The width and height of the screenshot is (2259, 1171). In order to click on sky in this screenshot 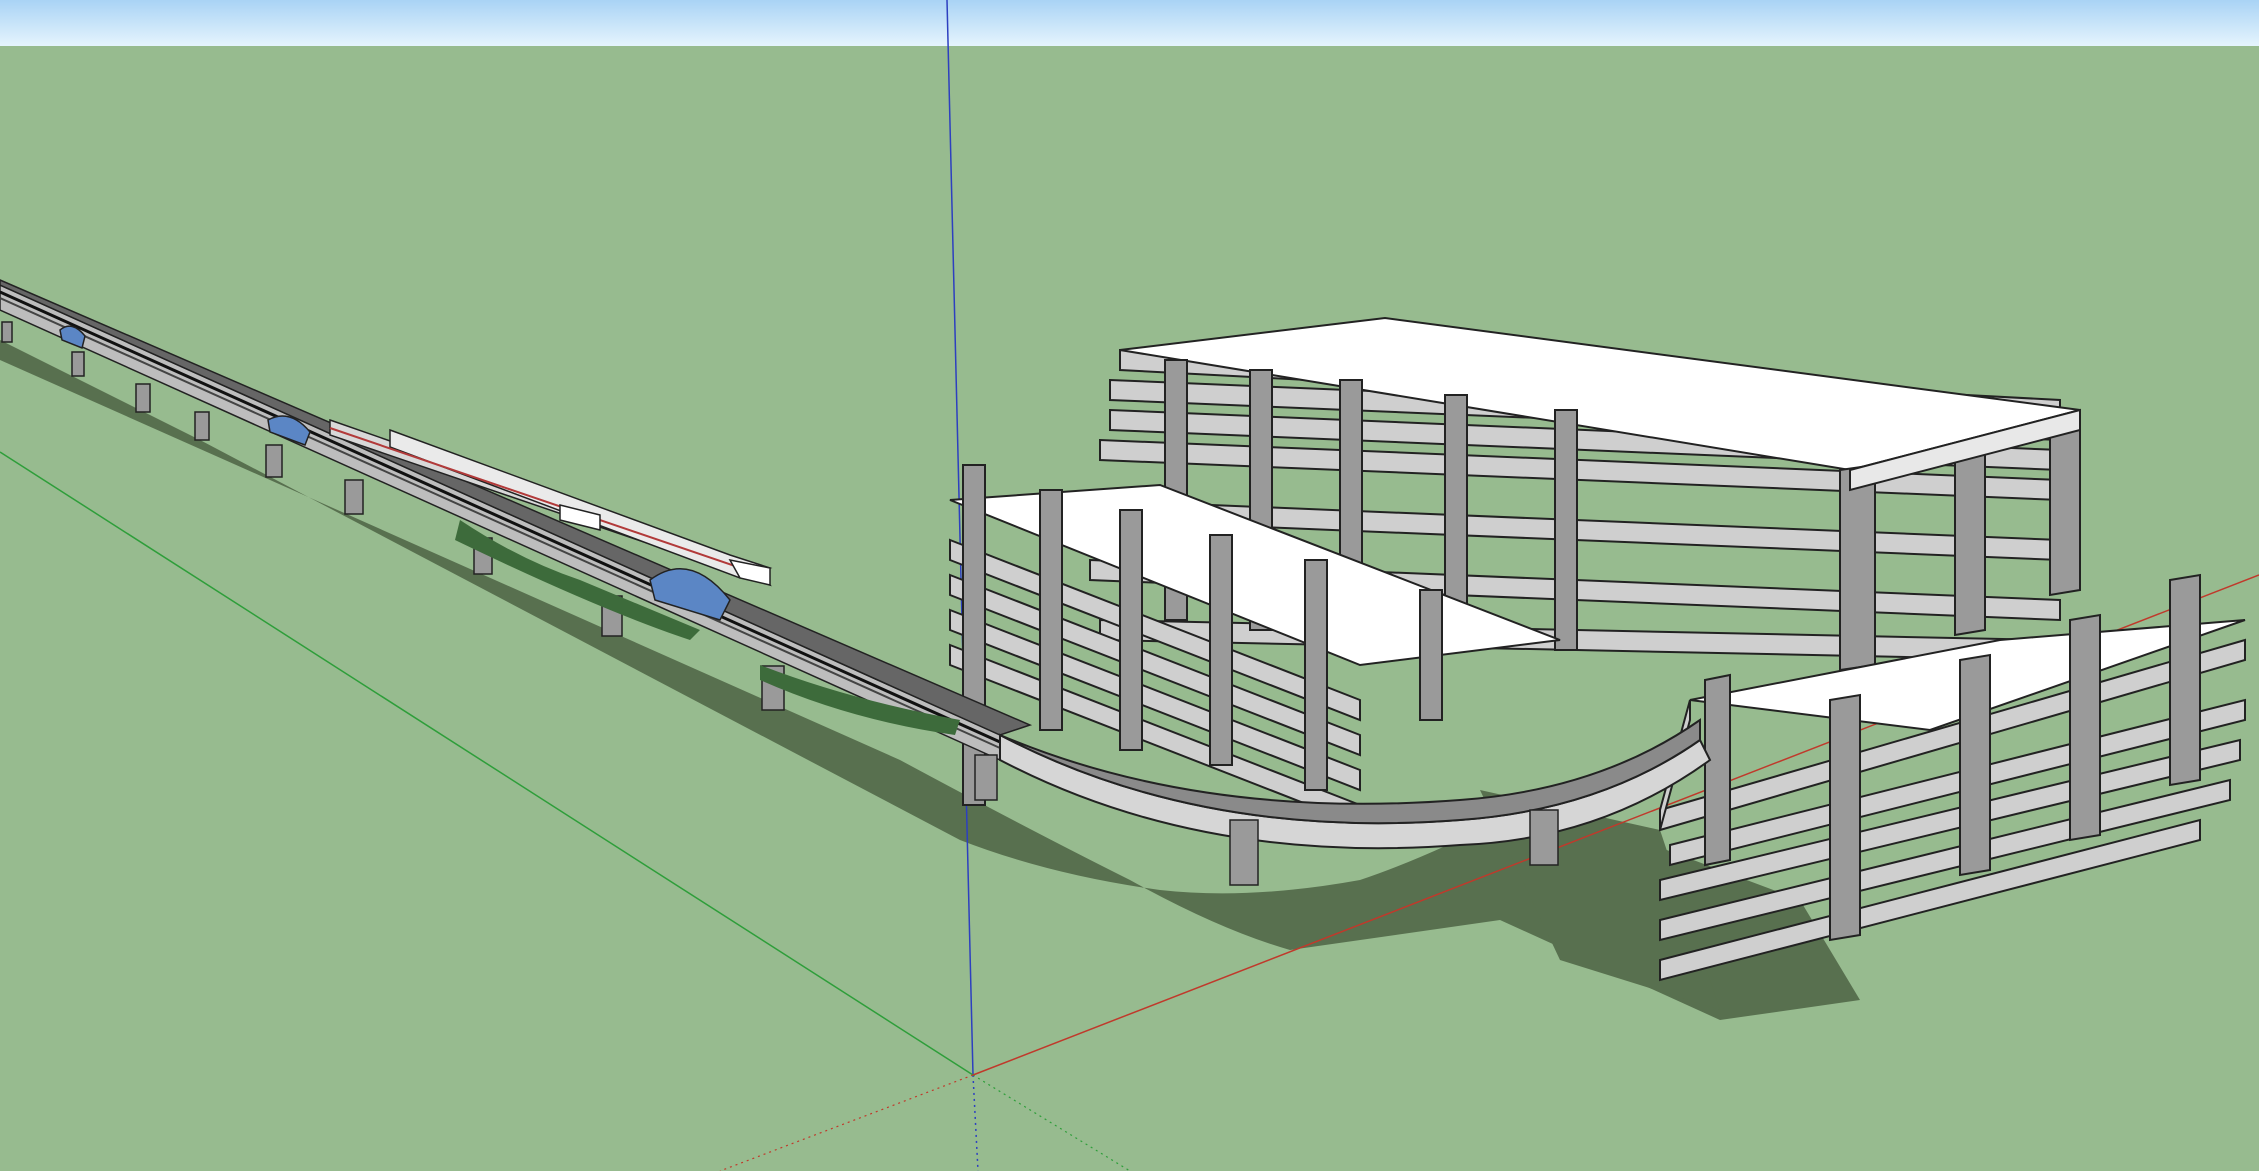, I will do `click(1129, 23)`.